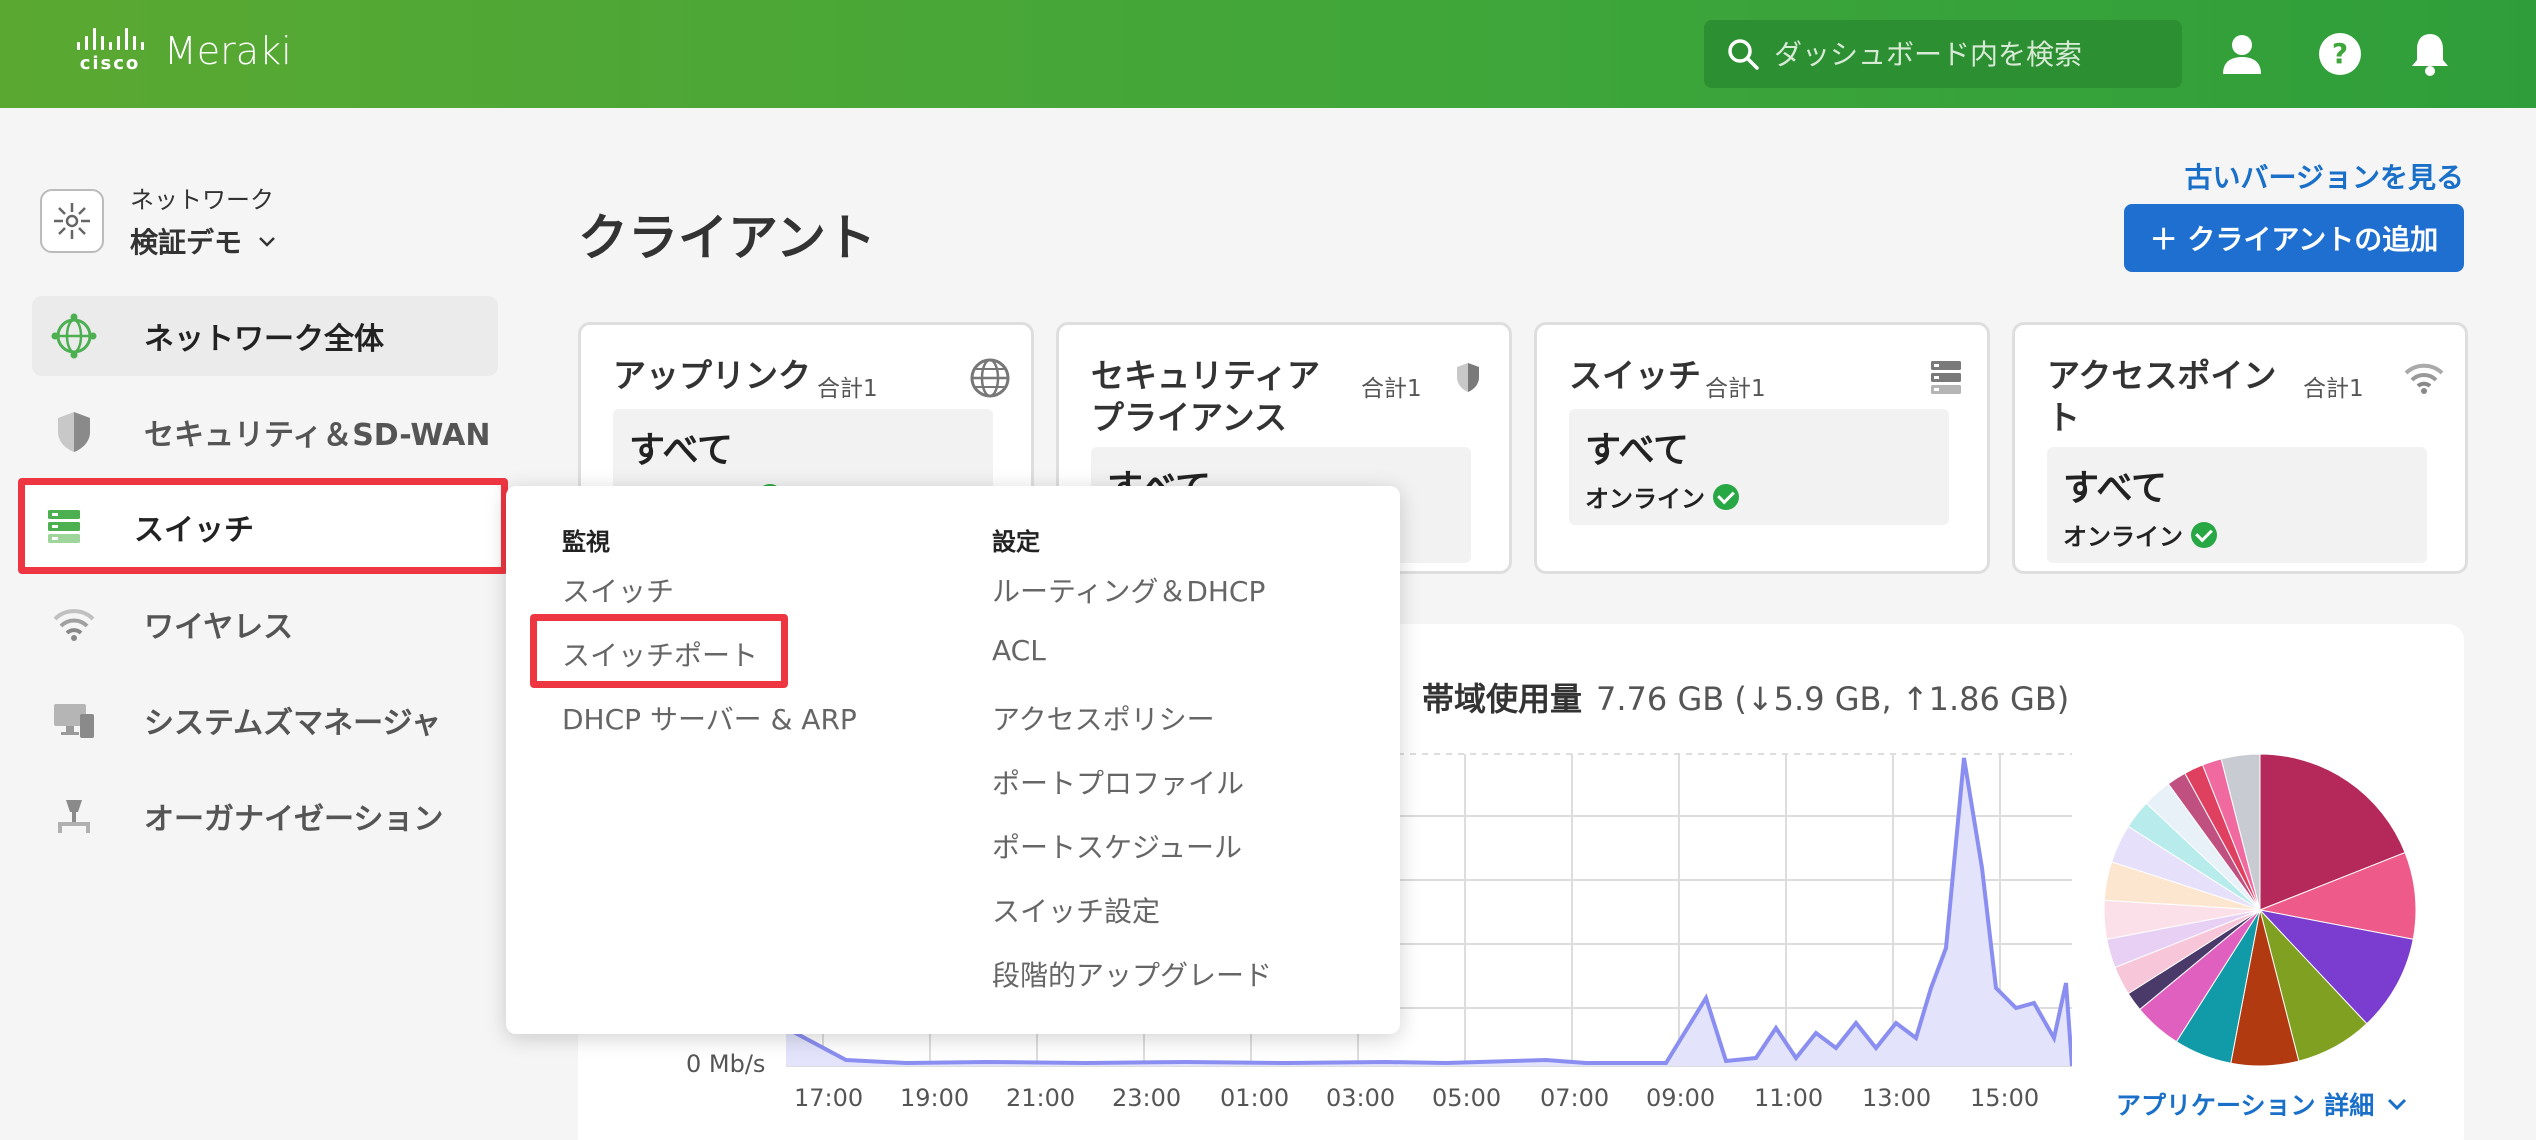  Describe the element at coordinates (74, 721) in the screenshot. I see `devices-icon` at that location.